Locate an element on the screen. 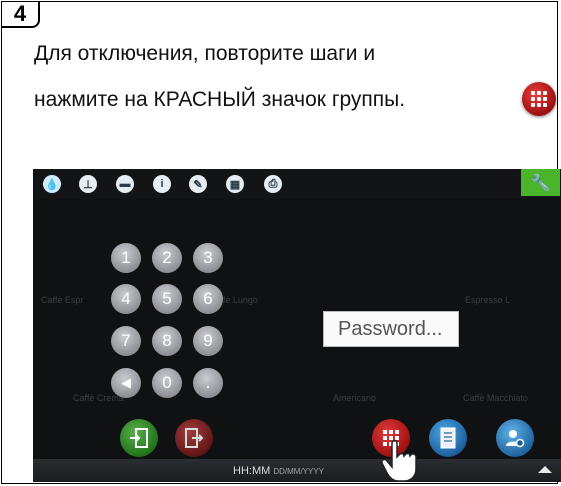 The width and height of the screenshot is (561, 486). printer-icon: ⎙ is located at coordinates (273, 184).